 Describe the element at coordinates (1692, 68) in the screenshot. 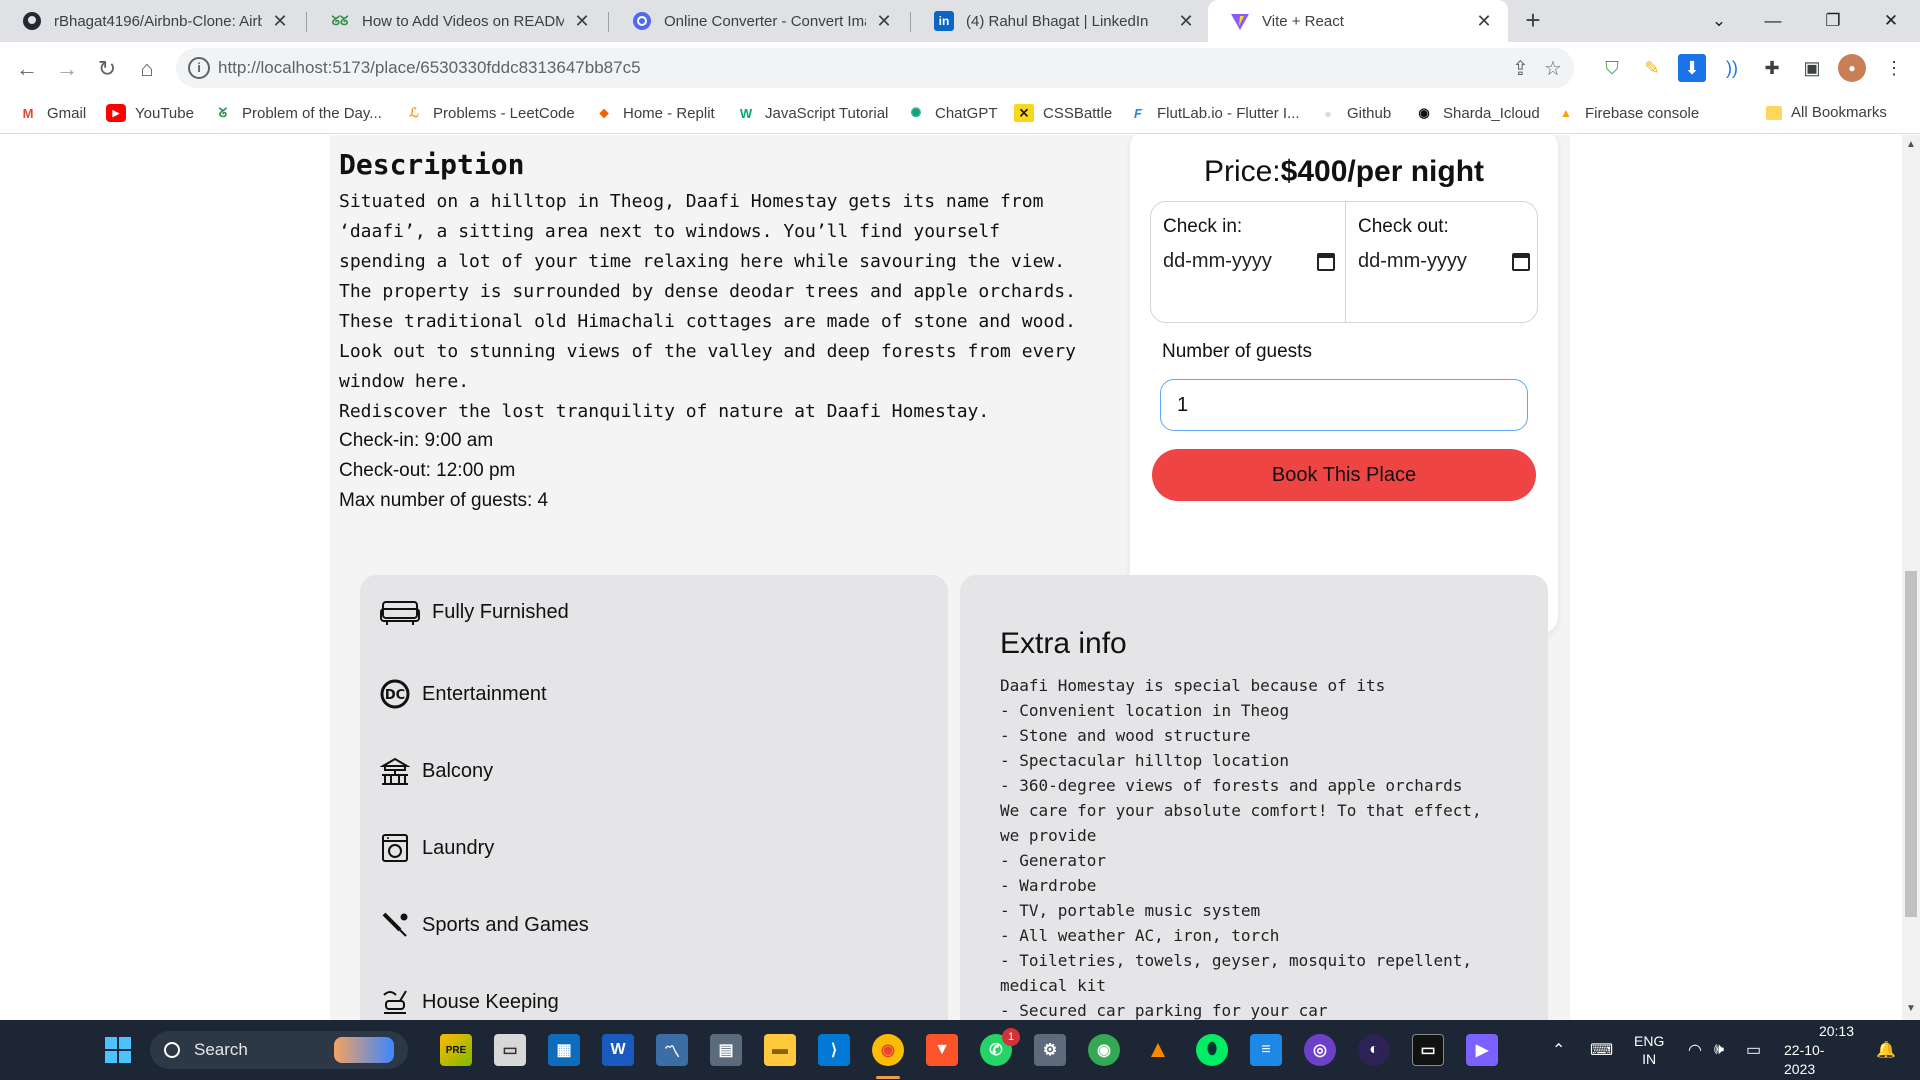

I see `download-extension-icon: ⬇` at that location.